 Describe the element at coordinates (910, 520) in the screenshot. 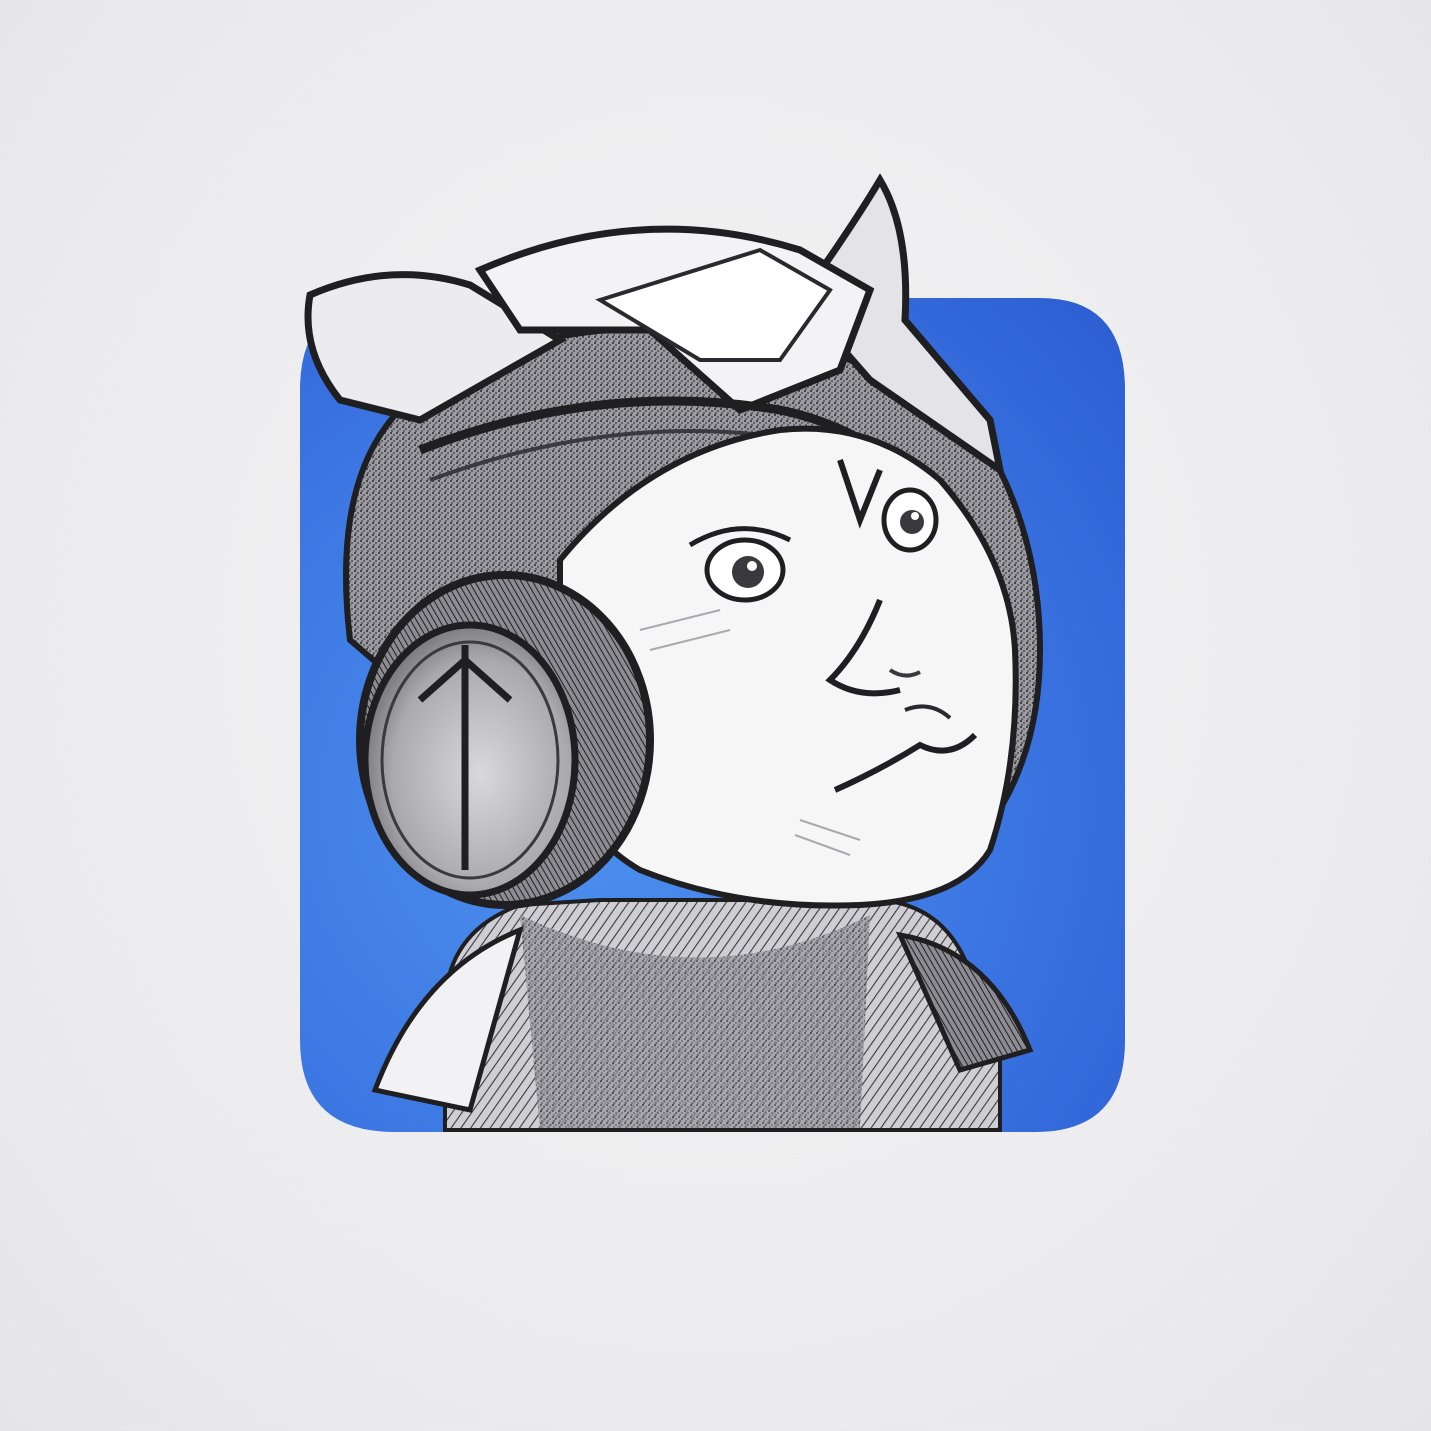

I see `right-eye` at that location.